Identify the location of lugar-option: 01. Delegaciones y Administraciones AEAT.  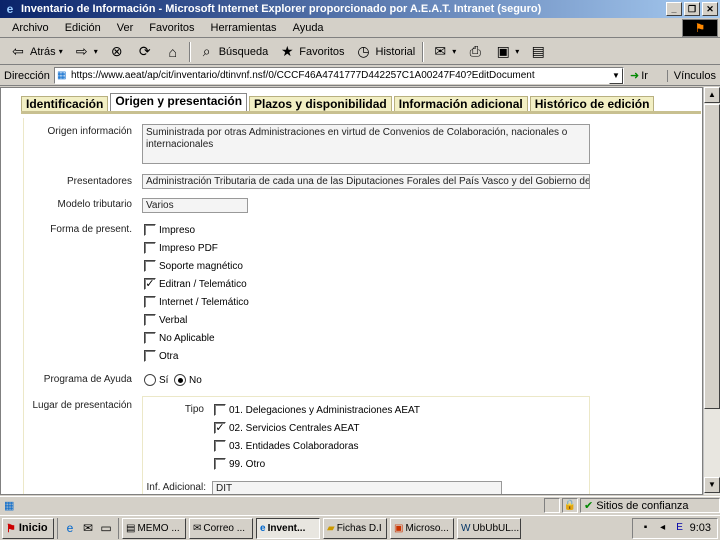
(317, 410).